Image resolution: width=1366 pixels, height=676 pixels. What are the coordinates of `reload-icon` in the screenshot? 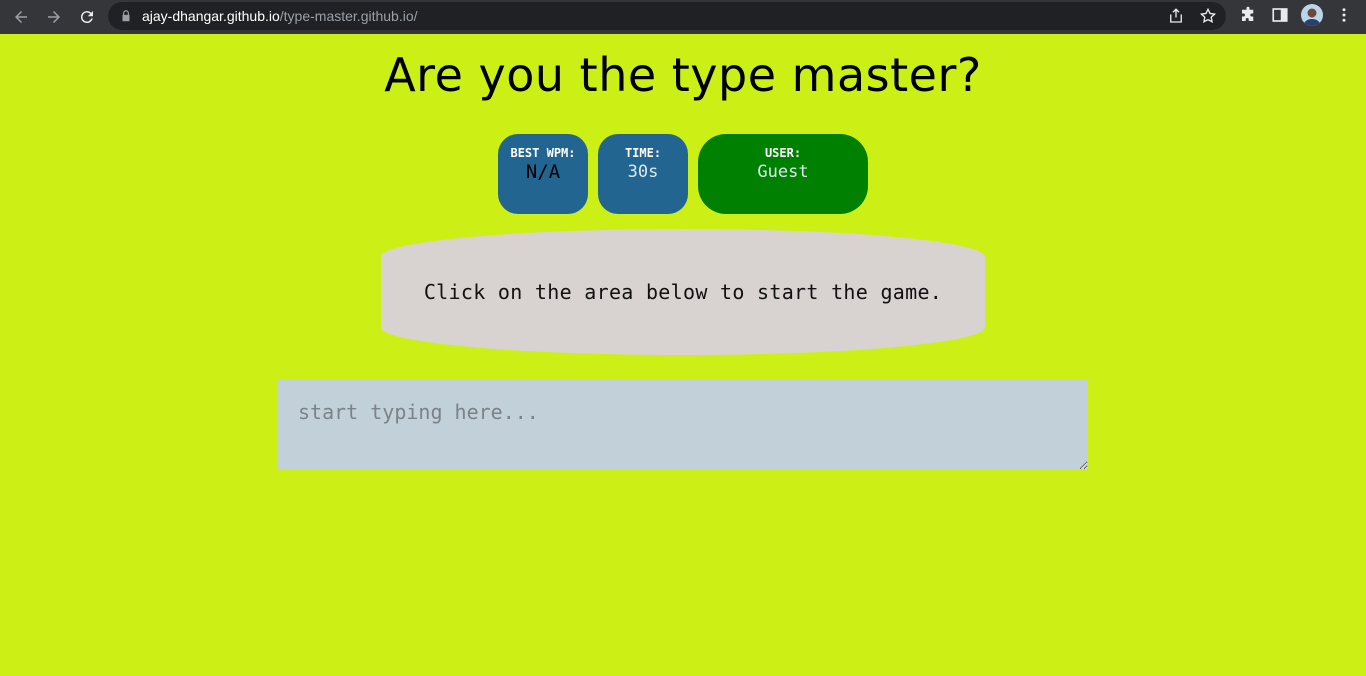 It's located at (87, 17).